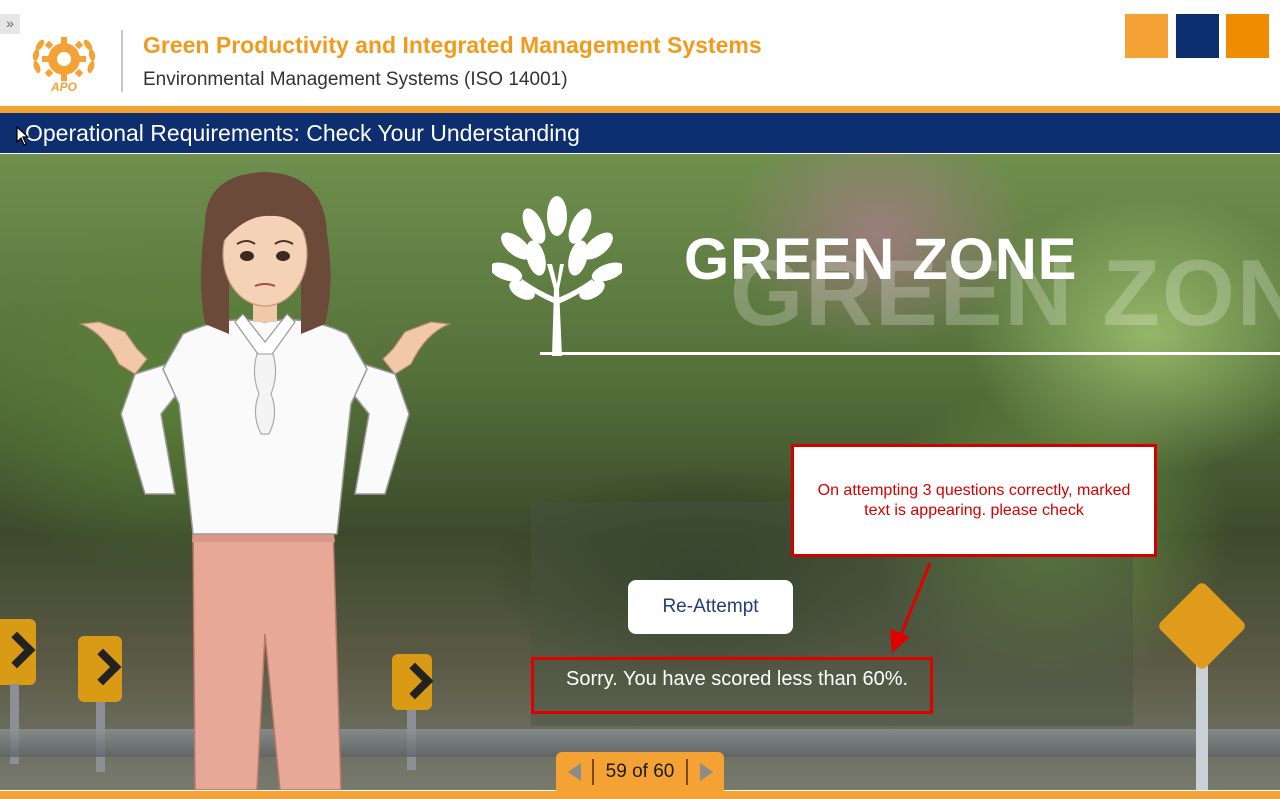  What do you see at coordinates (732, 685) in the screenshot?
I see `annotation-highlight-box` at bounding box center [732, 685].